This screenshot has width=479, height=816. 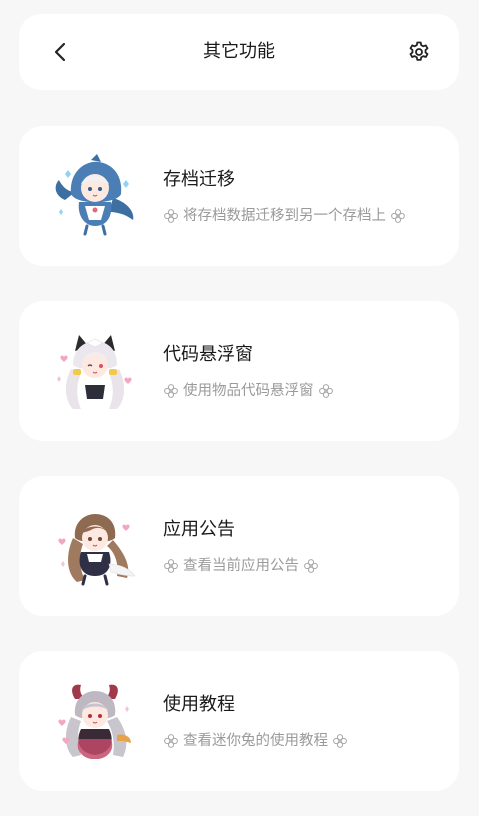 I want to click on card-description-text: 使用物品代码悬浮窗, so click(x=248, y=391).